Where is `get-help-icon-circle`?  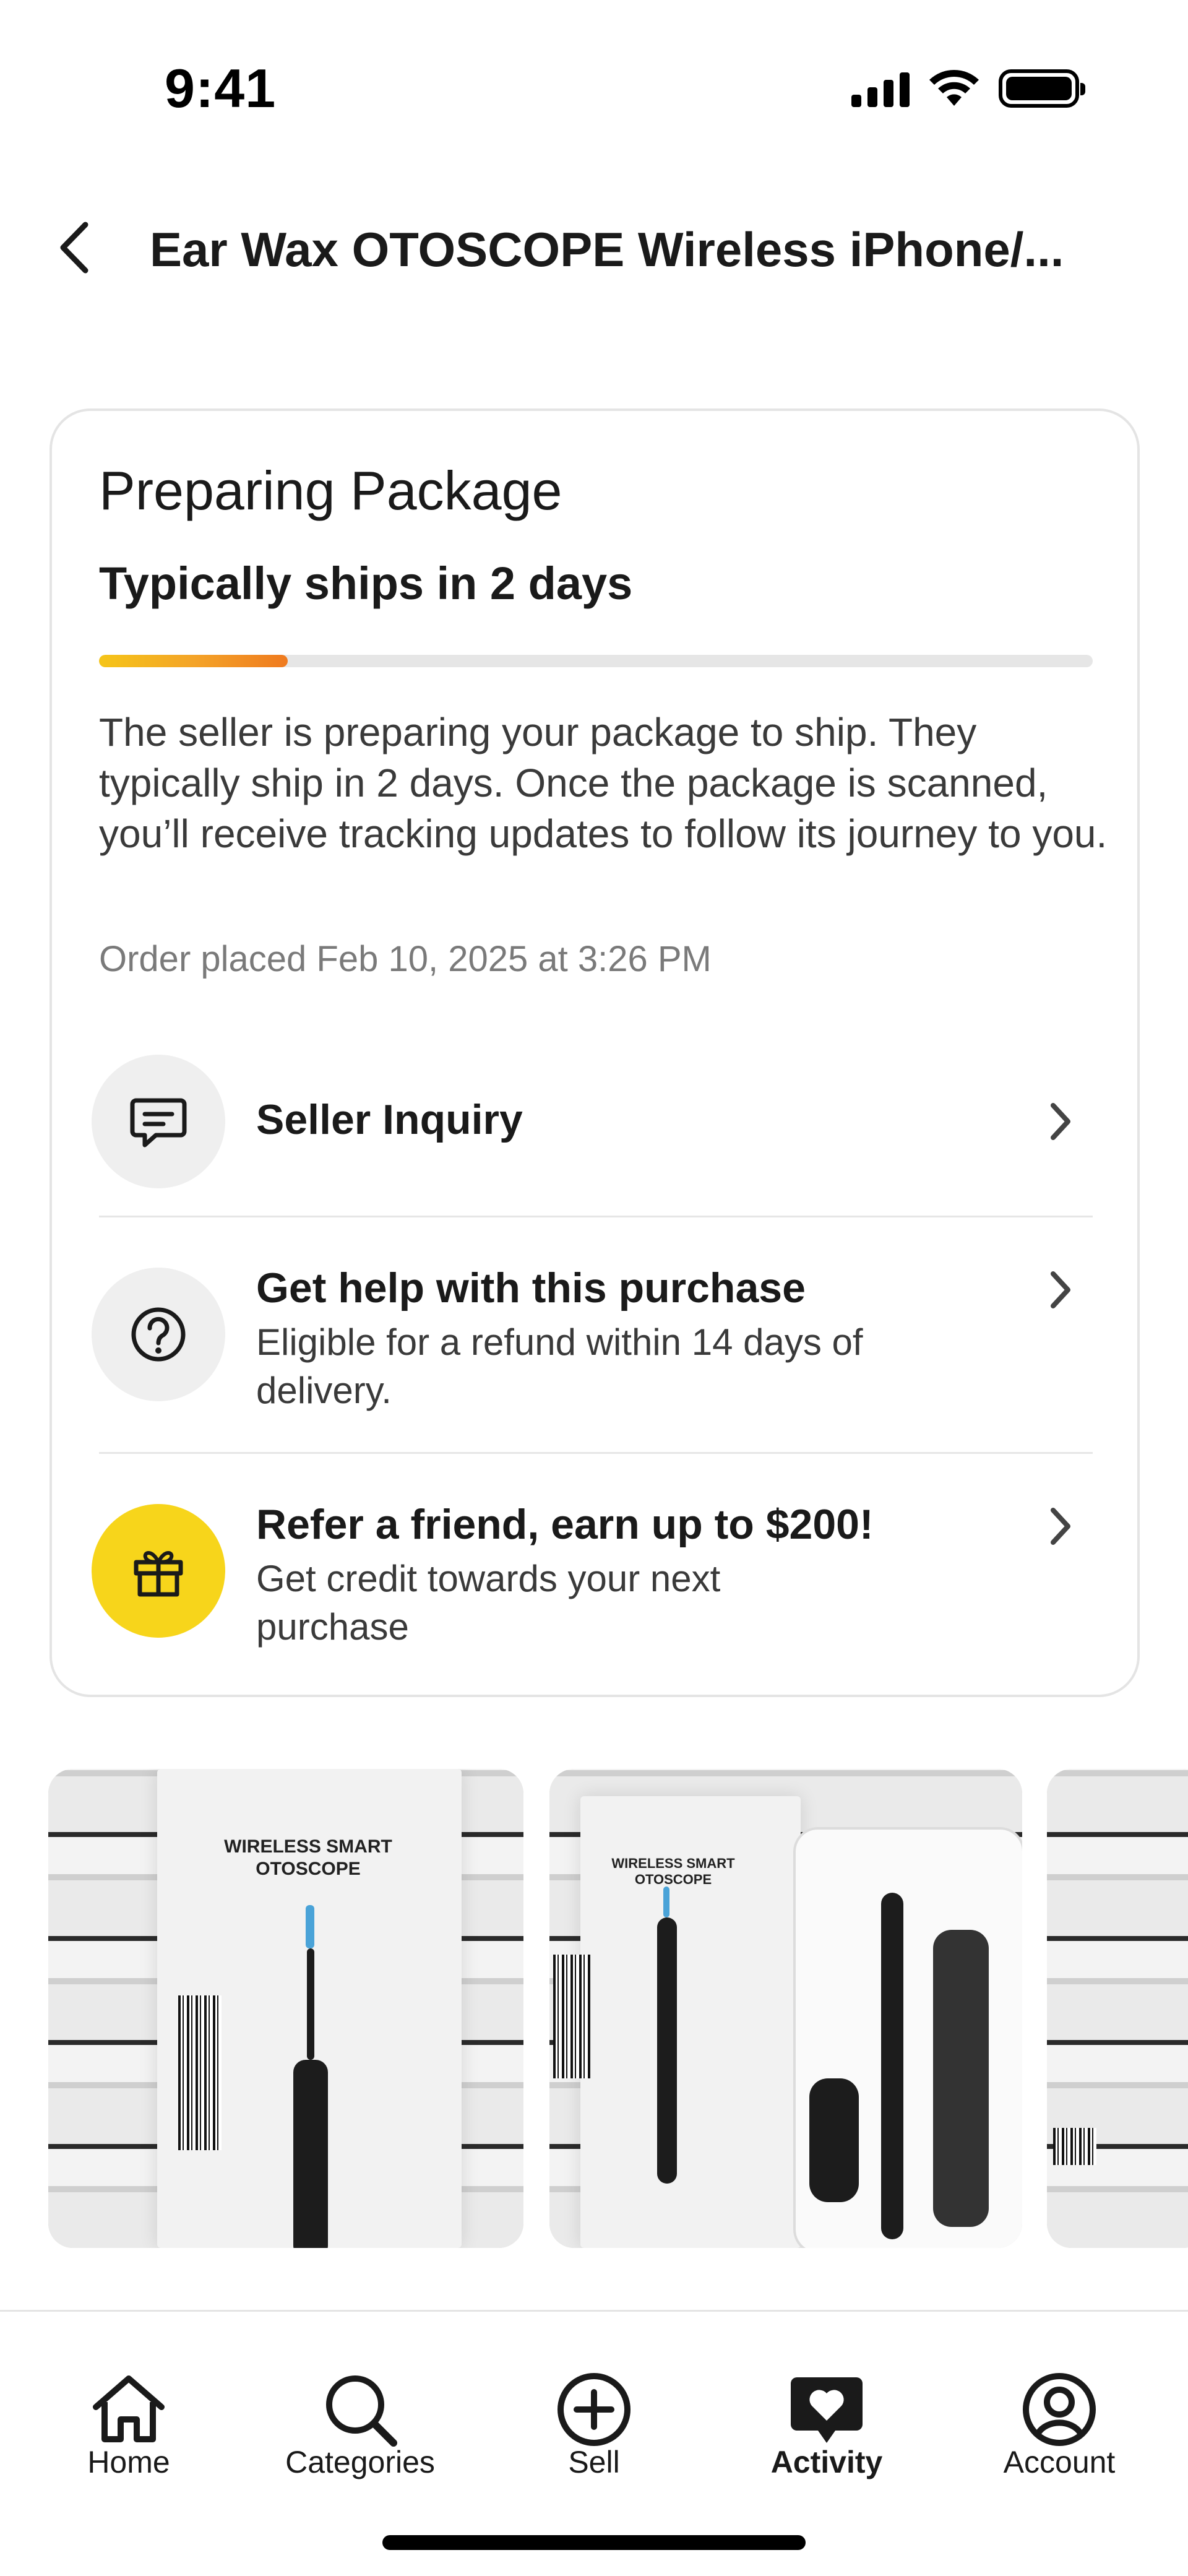 get-help-icon-circle is located at coordinates (158, 1334).